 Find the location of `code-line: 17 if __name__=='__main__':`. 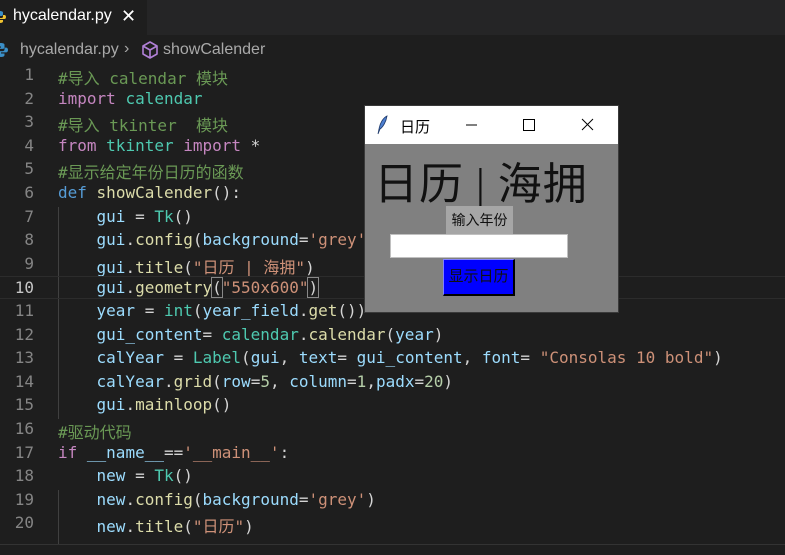

code-line: 17 if __name__=='__main__': is located at coordinates (392, 453).